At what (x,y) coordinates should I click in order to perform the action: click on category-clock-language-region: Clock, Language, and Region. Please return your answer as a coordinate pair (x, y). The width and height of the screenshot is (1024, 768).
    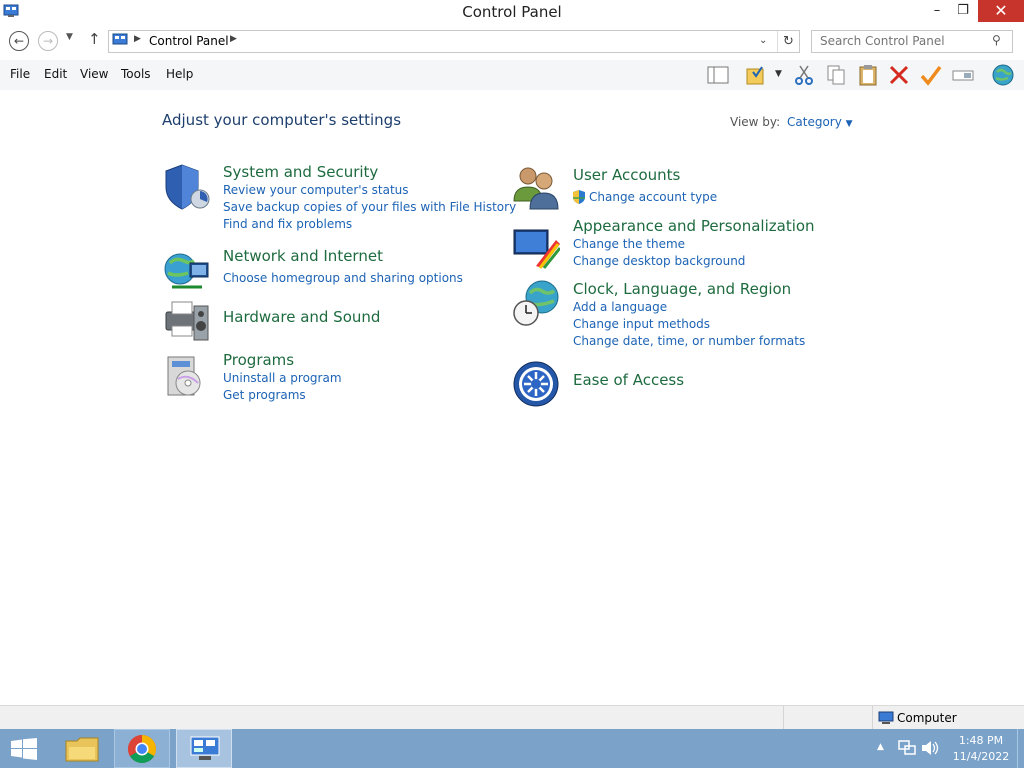
    Looking at the image, I should click on (682, 289).